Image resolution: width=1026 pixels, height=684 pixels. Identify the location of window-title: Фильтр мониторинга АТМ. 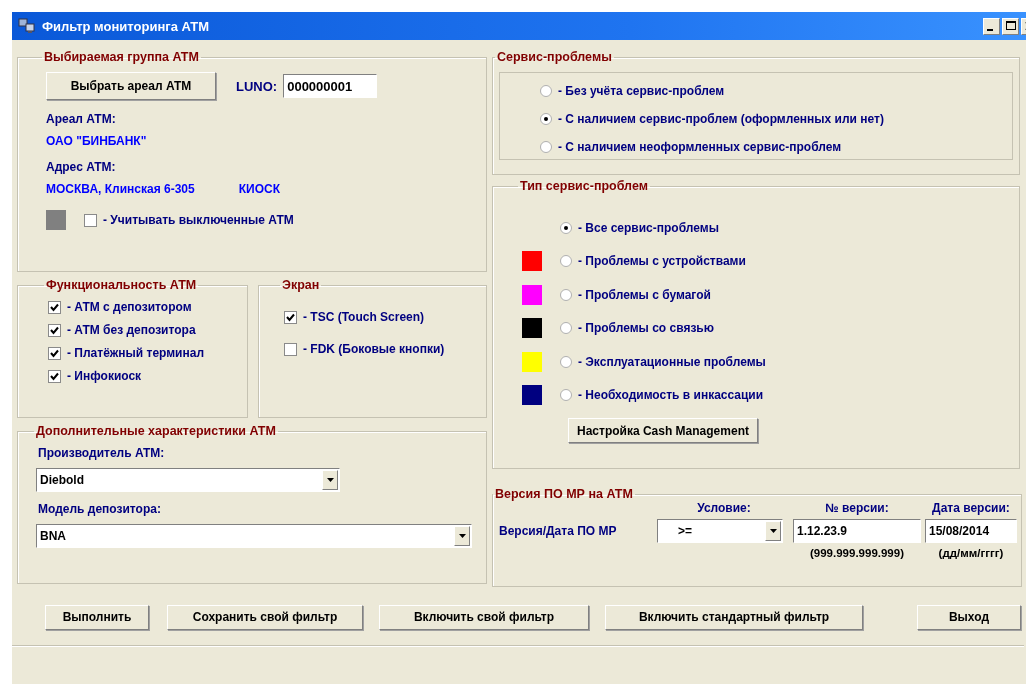
(126, 26).